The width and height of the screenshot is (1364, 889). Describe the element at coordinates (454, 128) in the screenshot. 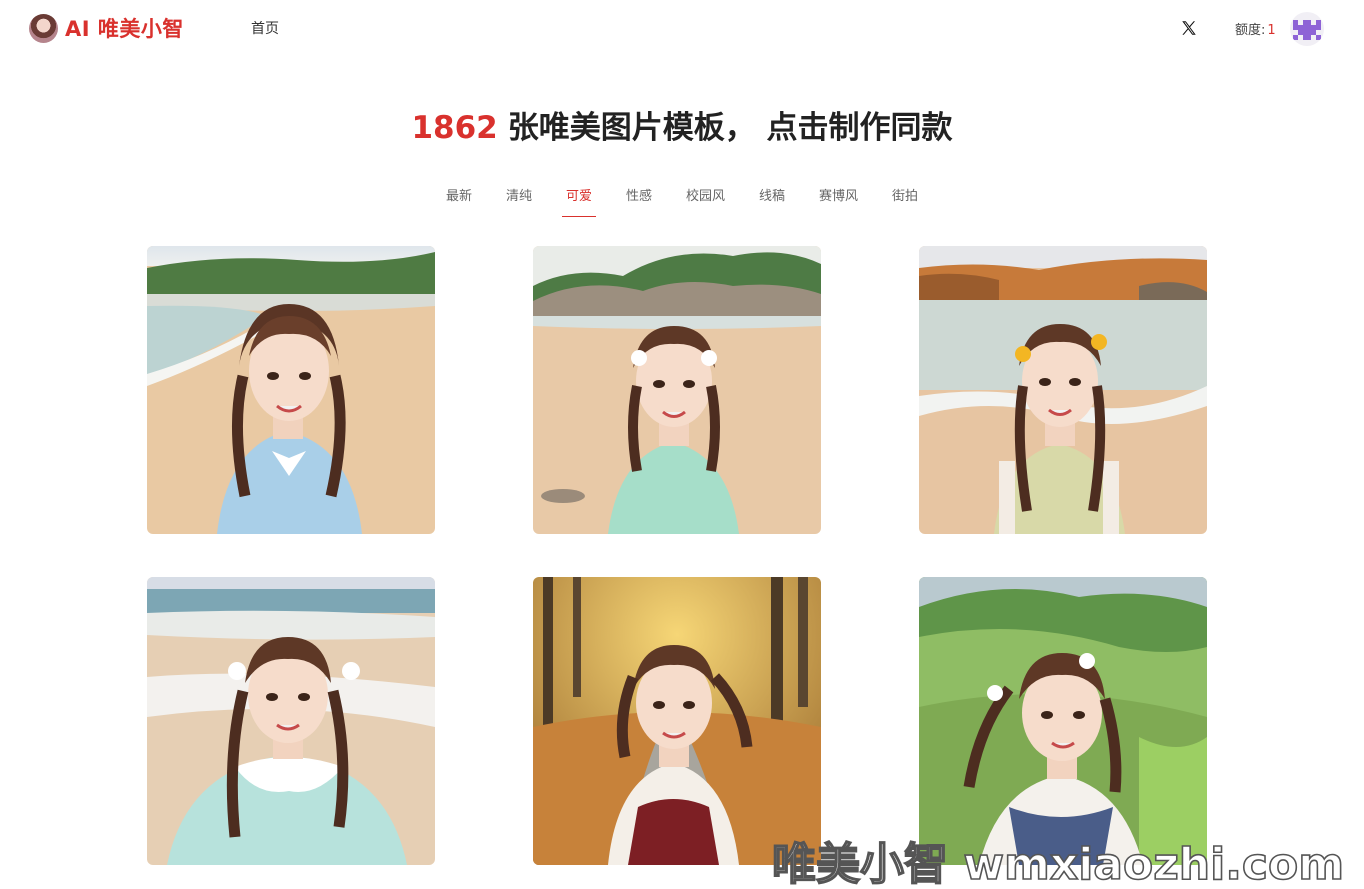

I see `template-count: 1862` at that location.